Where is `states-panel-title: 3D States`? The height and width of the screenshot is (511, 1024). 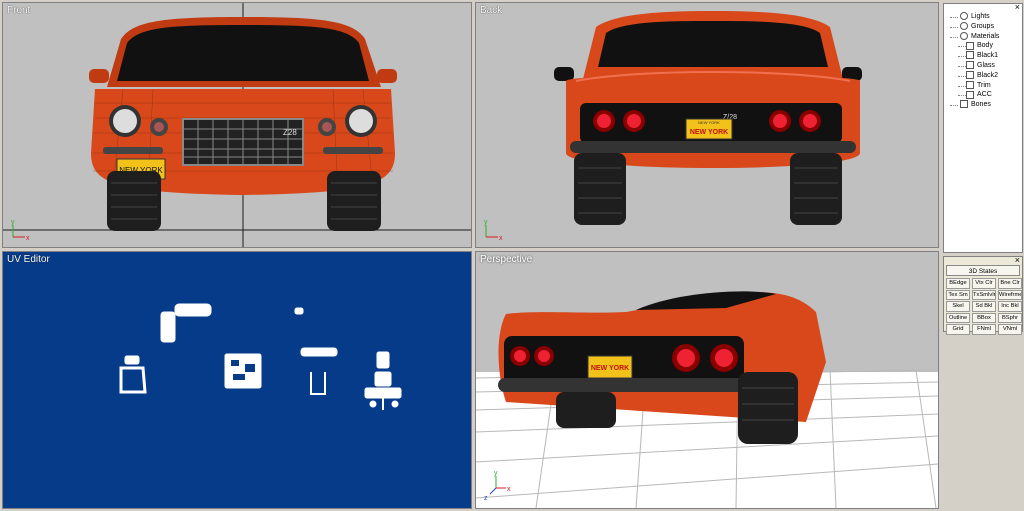 states-panel-title: 3D States is located at coordinates (983, 270).